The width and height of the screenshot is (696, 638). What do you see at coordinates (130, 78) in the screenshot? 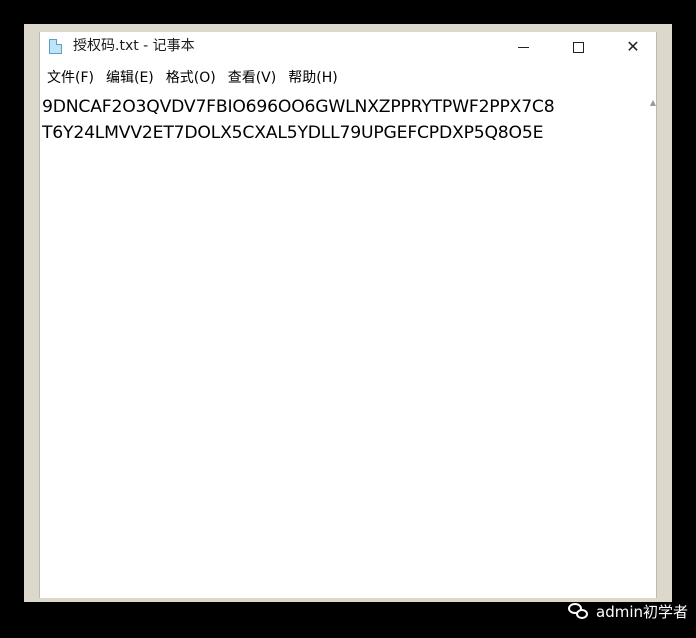
I see `menu-edit: 编辑(E)` at bounding box center [130, 78].